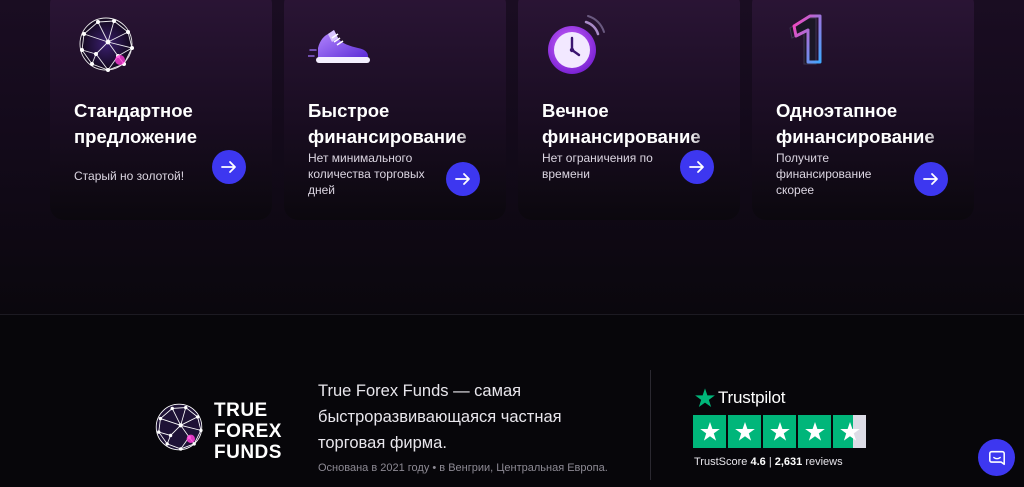 This screenshot has width=1024, height=487. What do you see at coordinates (758, 462) in the screenshot?
I see `trustscore-value: 4.6` at bounding box center [758, 462].